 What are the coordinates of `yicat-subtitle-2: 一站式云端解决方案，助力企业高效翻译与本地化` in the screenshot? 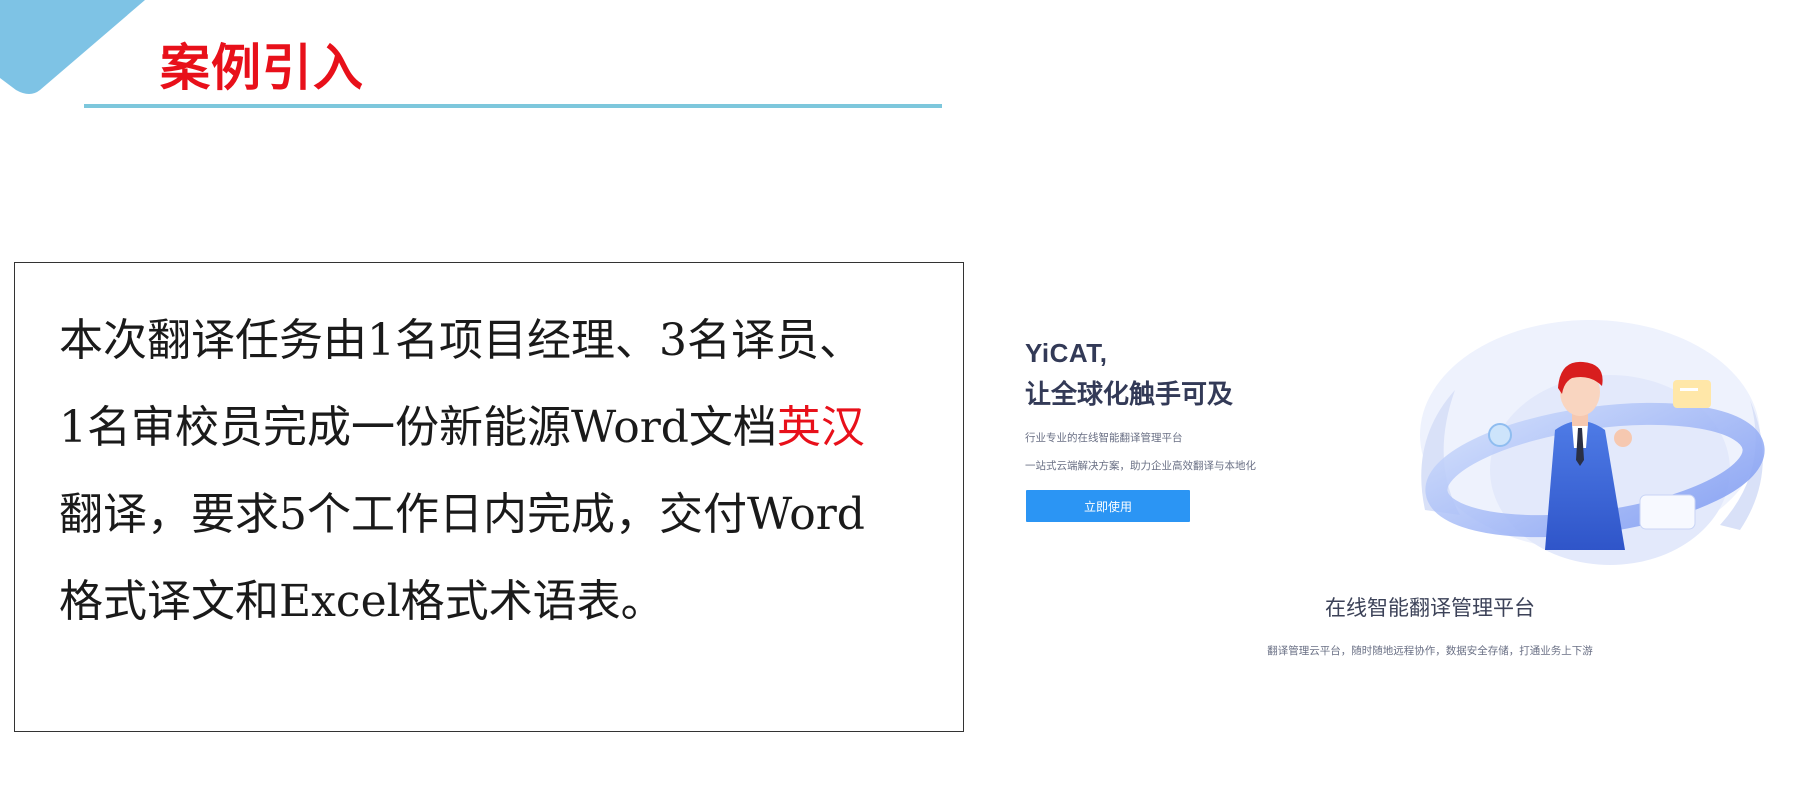 It's located at (1140, 466).